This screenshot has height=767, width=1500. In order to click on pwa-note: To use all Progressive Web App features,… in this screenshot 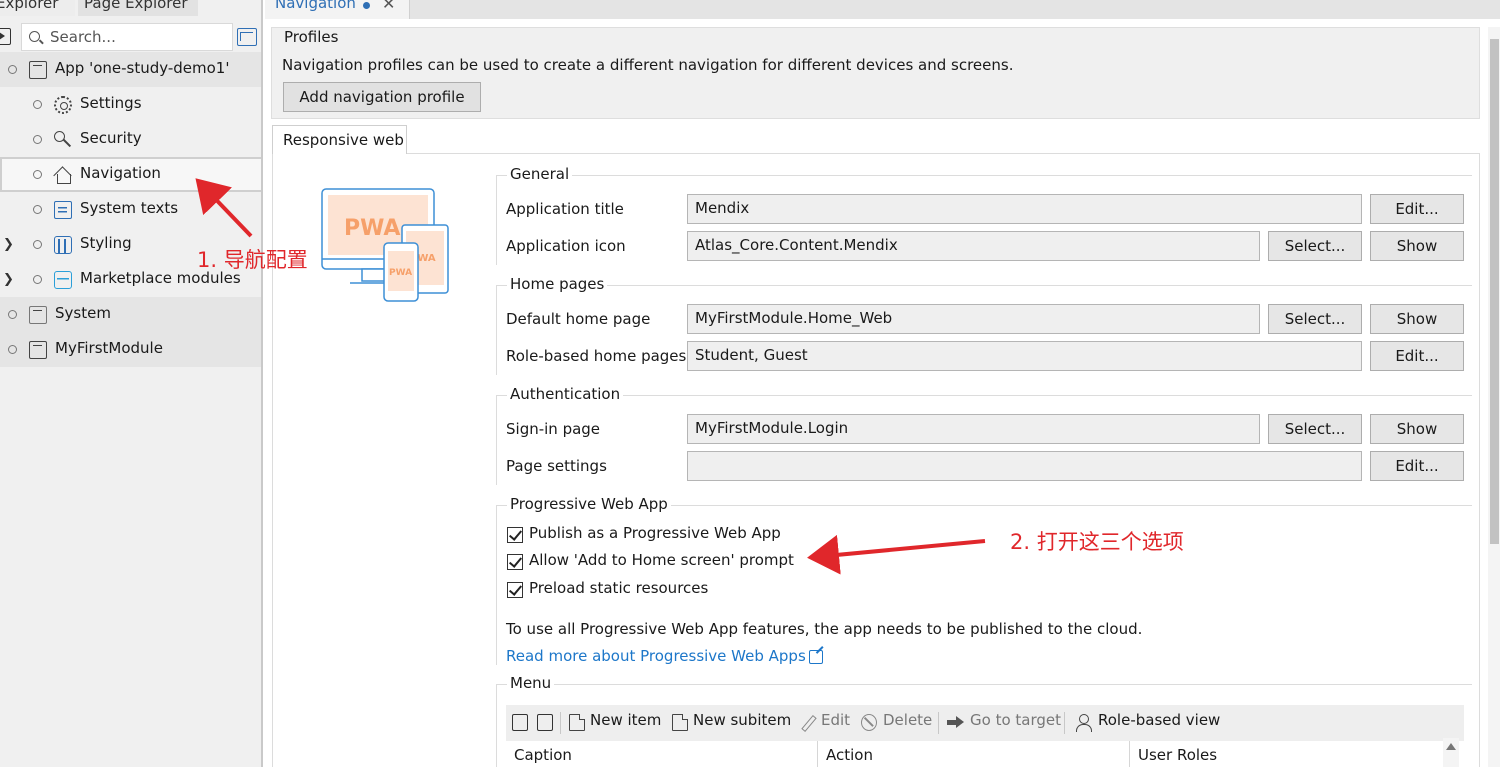, I will do `click(824, 629)`.